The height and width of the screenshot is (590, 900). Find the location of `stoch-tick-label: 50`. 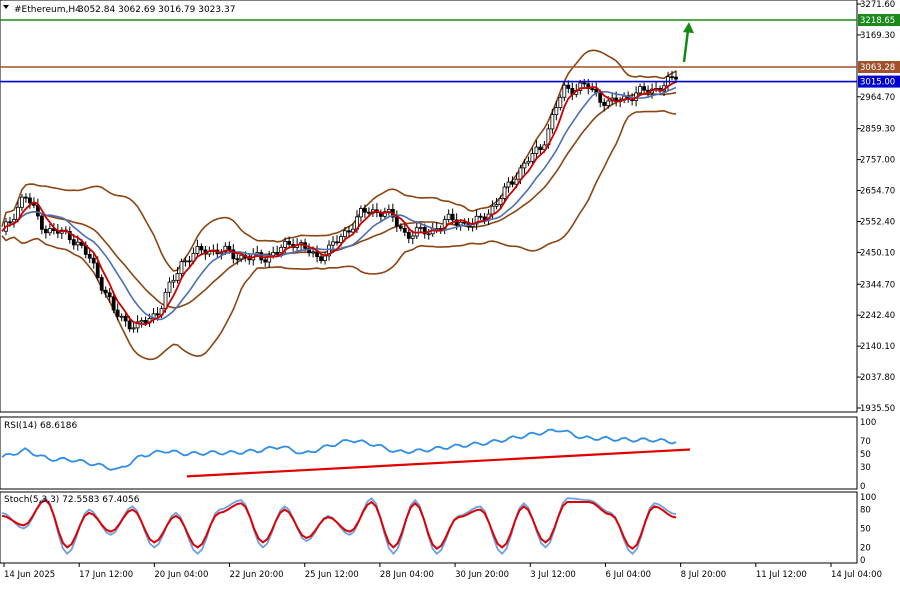

stoch-tick-label: 50 is located at coordinates (865, 530).